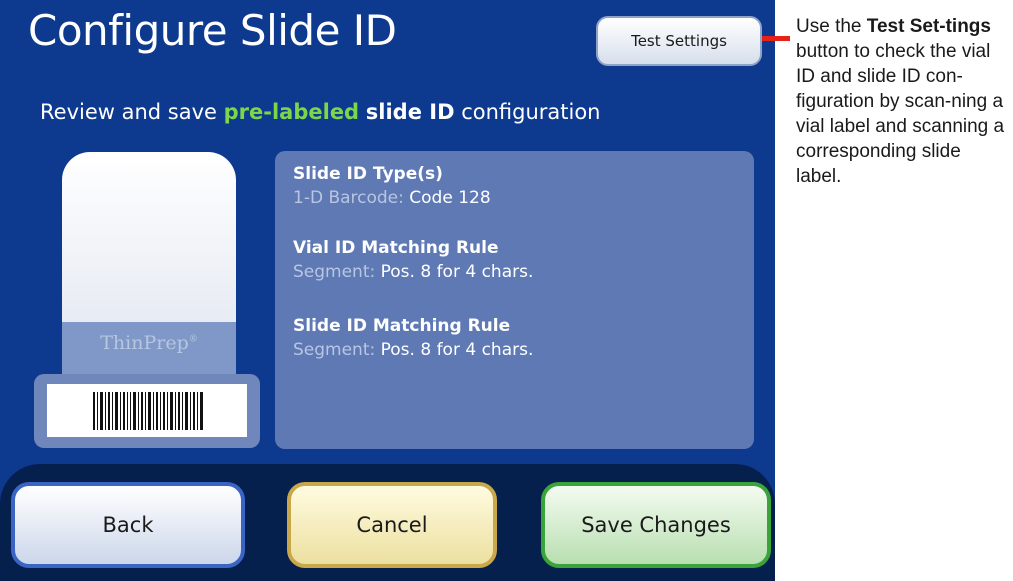 Image resolution: width=1013 pixels, height=581 pixels. What do you see at coordinates (457, 272) in the screenshot?
I see `vial-id-rule-segment: Pos. 8 for 4 chars.` at bounding box center [457, 272].